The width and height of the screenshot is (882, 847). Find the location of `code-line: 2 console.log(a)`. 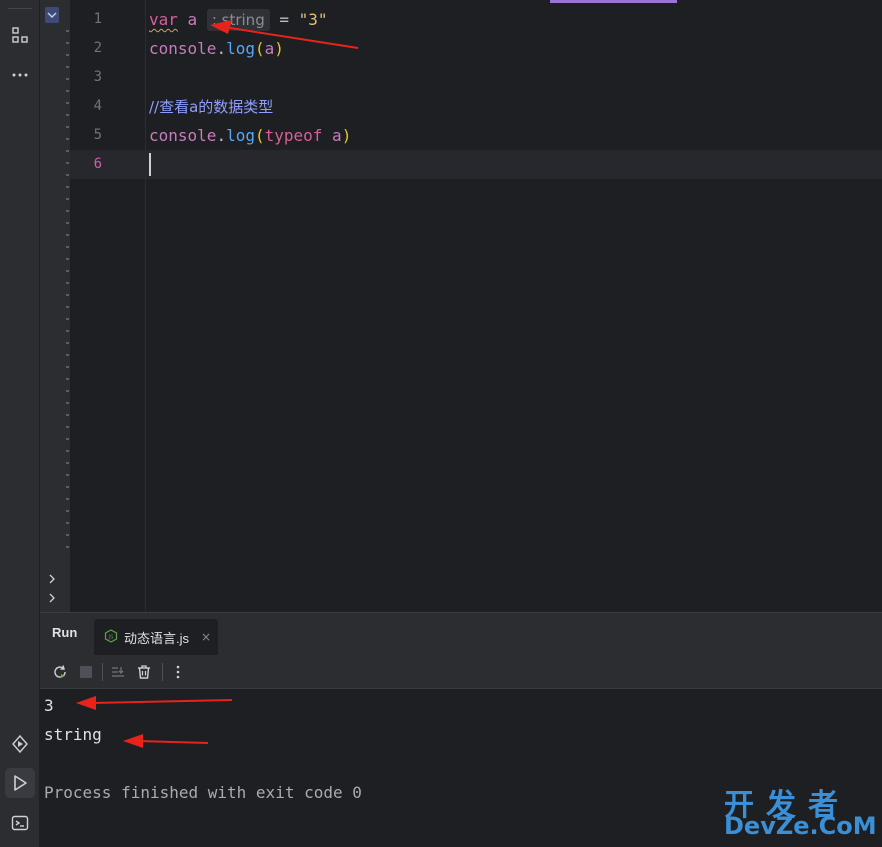

code-line: 2 console.log(a) is located at coordinates (476, 48).